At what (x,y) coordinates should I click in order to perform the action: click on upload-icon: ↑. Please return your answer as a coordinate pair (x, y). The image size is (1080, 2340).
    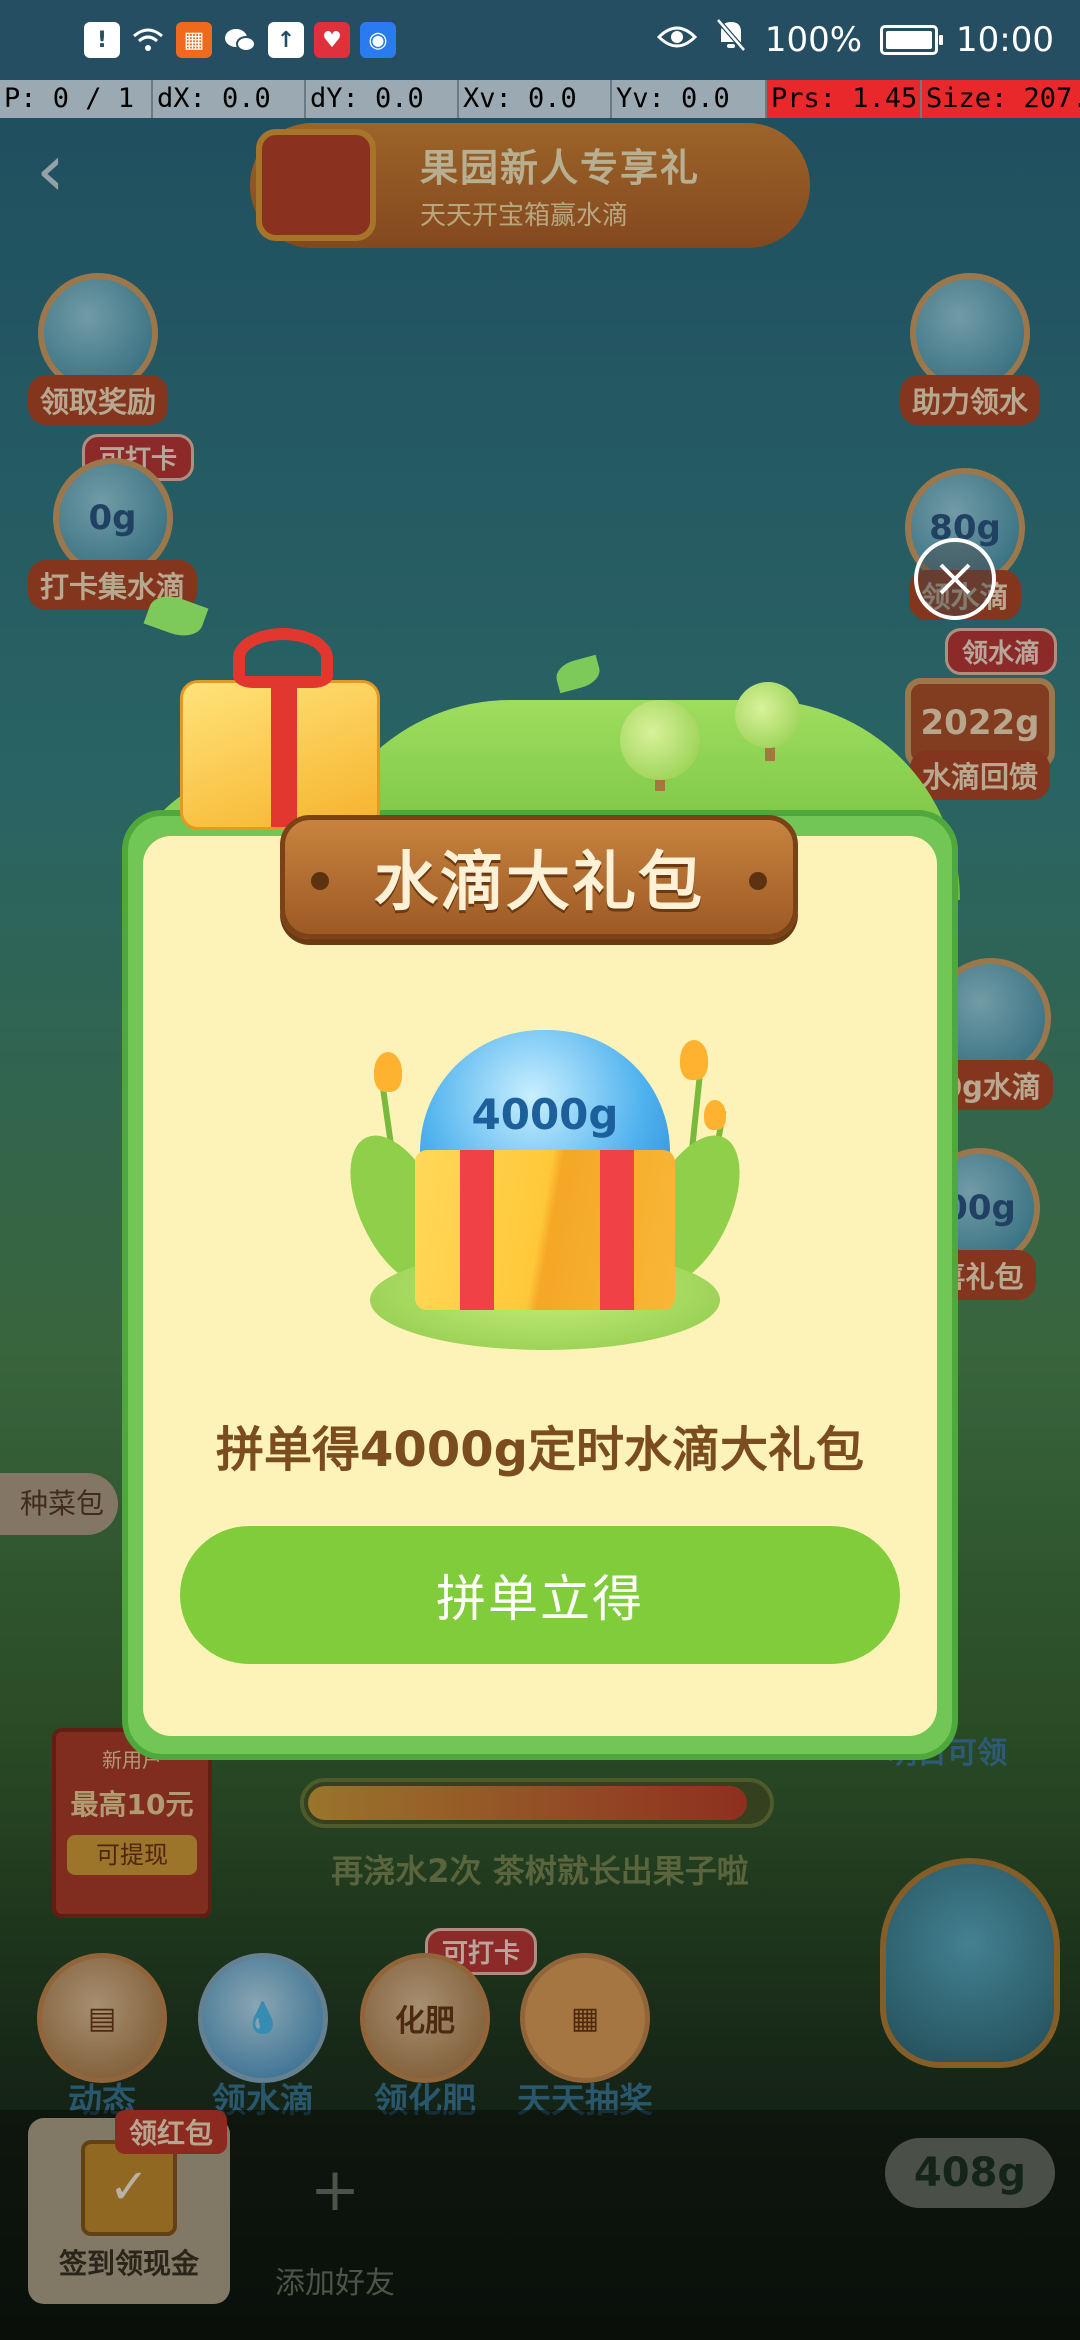
    Looking at the image, I should click on (286, 40).